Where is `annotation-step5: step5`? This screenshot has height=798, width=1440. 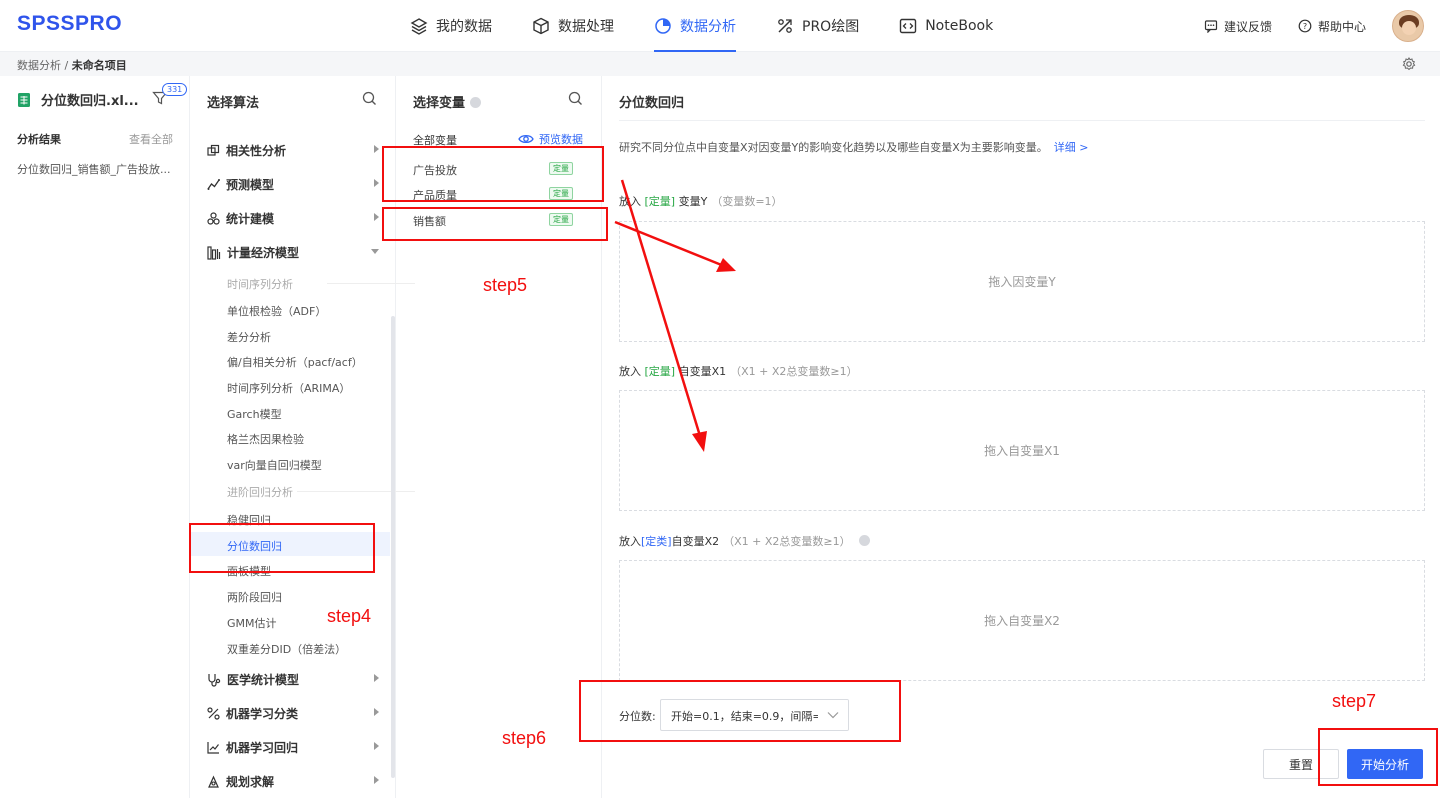
annotation-step5: step5 is located at coordinates (505, 285).